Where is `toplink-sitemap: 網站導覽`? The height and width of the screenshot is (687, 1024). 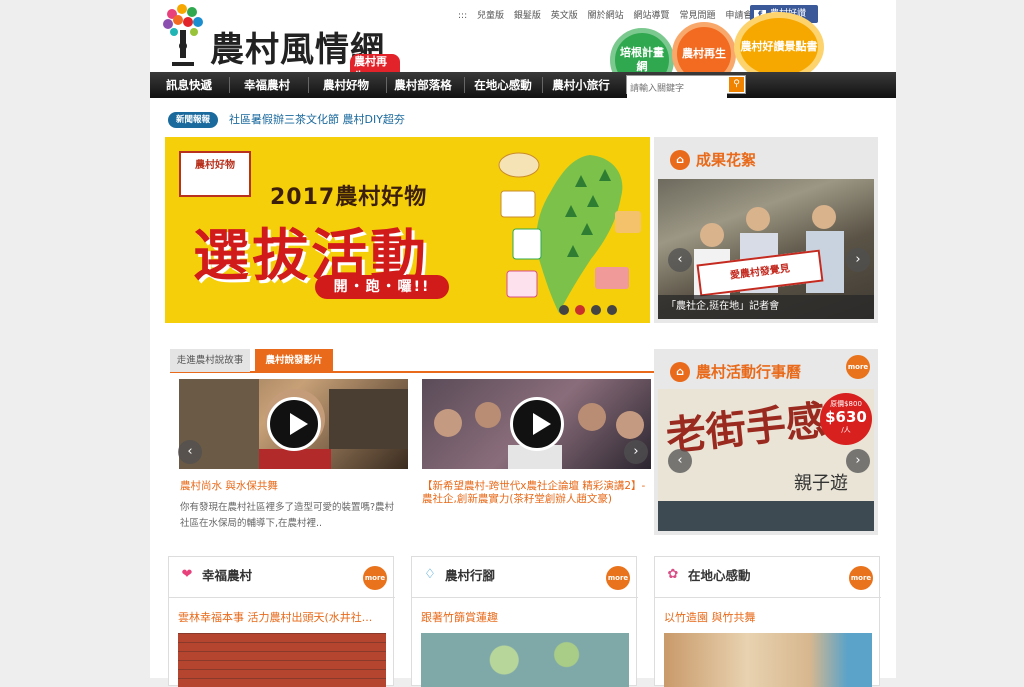
toplink-sitemap: 網站導覽 is located at coordinates (652, 16).